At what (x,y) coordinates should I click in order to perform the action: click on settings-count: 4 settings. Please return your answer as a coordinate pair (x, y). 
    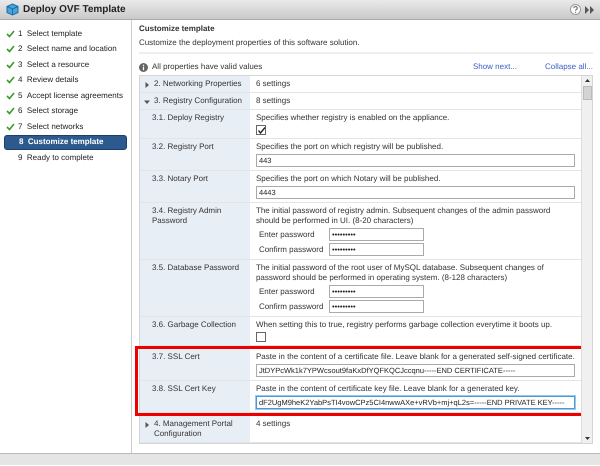
    Looking at the image, I should click on (273, 423).